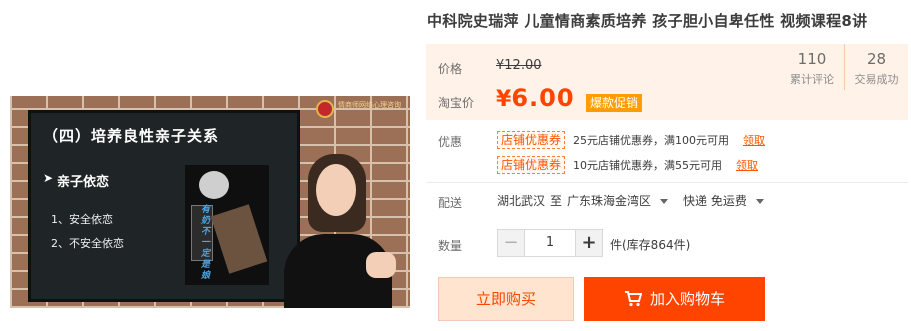 The height and width of the screenshot is (331, 911). What do you see at coordinates (556, 201) in the screenshot?
I see `ship-to-word: 至` at bounding box center [556, 201].